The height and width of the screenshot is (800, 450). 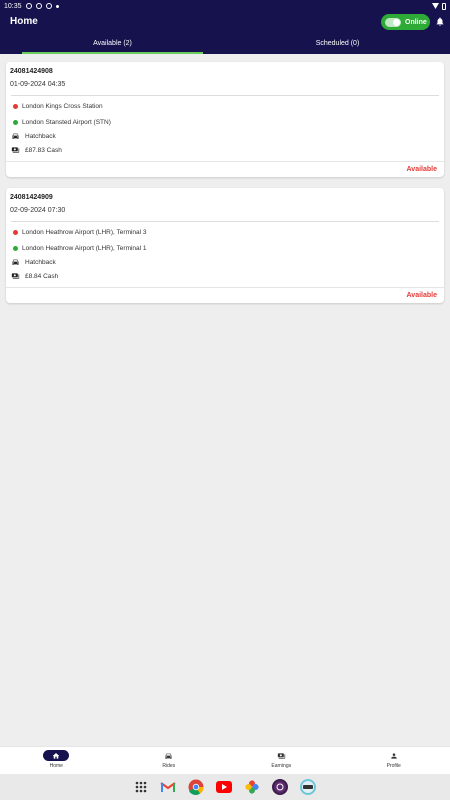 What do you see at coordinates (394, 755) in the screenshot?
I see `person-icon` at bounding box center [394, 755].